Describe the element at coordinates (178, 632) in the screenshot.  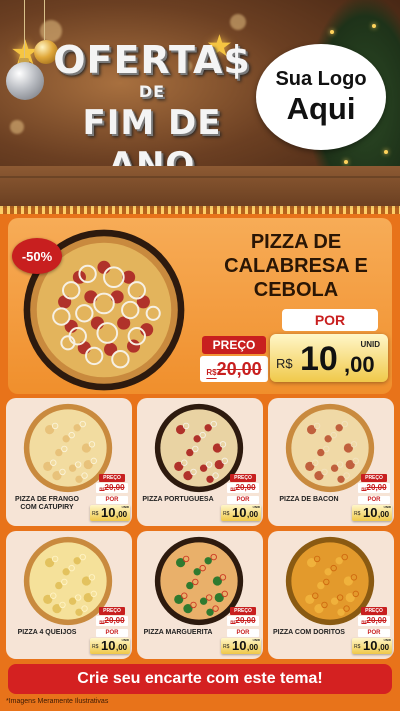
I see `product-name: PIZZA MARGUERITA` at that location.